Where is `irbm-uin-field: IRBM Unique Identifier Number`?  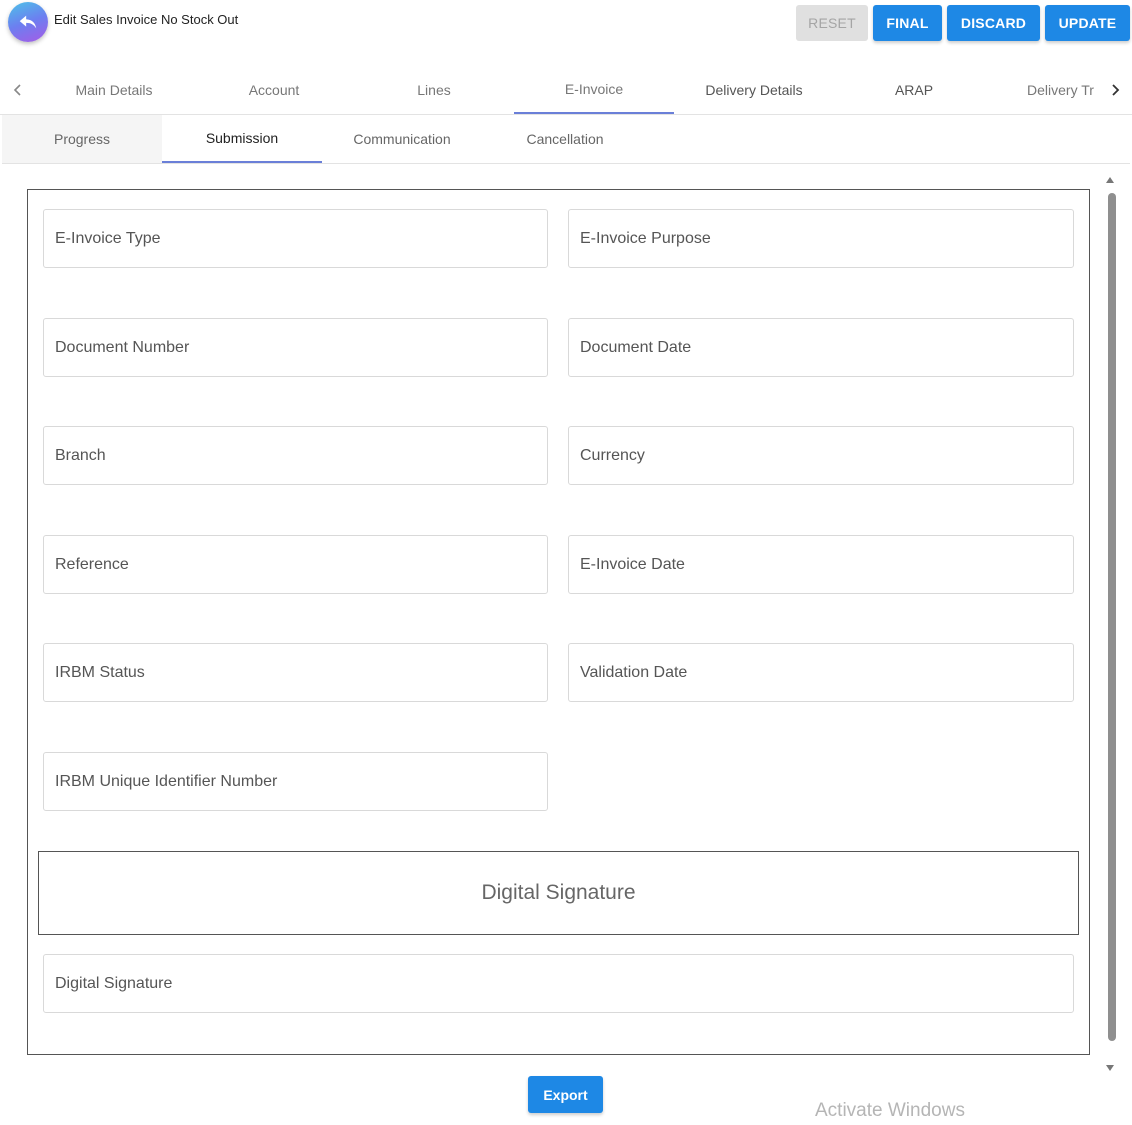 irbm-uin-field: IRBM Unique Identifier Number is located at coordinates (295, 781).